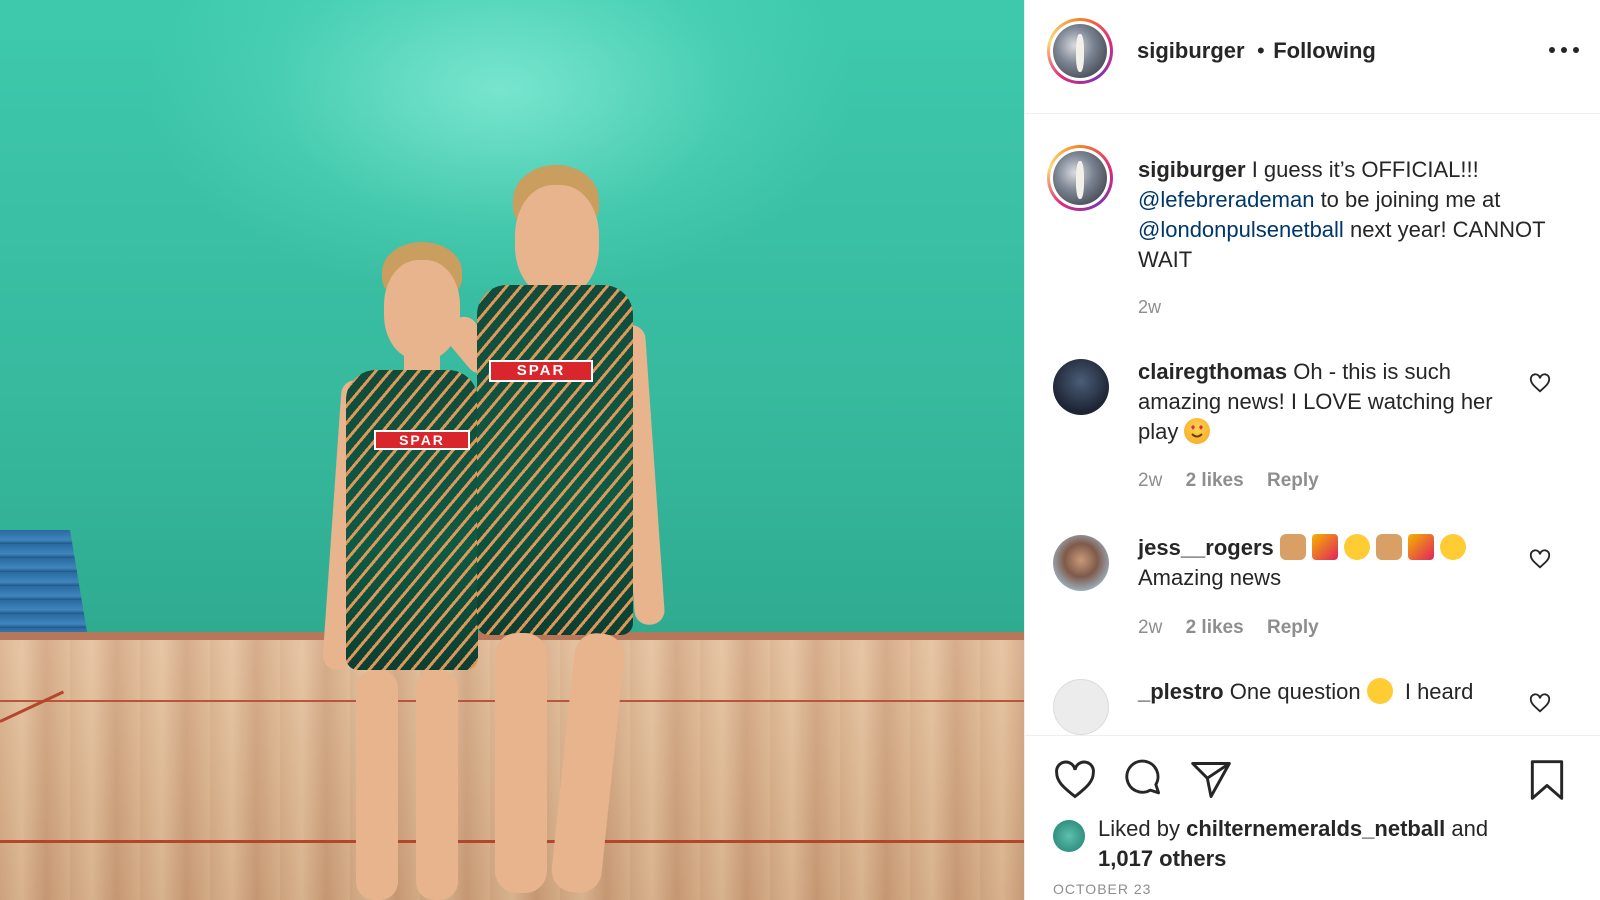 The height and width of the screenshot is (900, 1600). Describe the element at coordinates (1295, 691) in the screenshot. I see `comment-text: One question` at that location.